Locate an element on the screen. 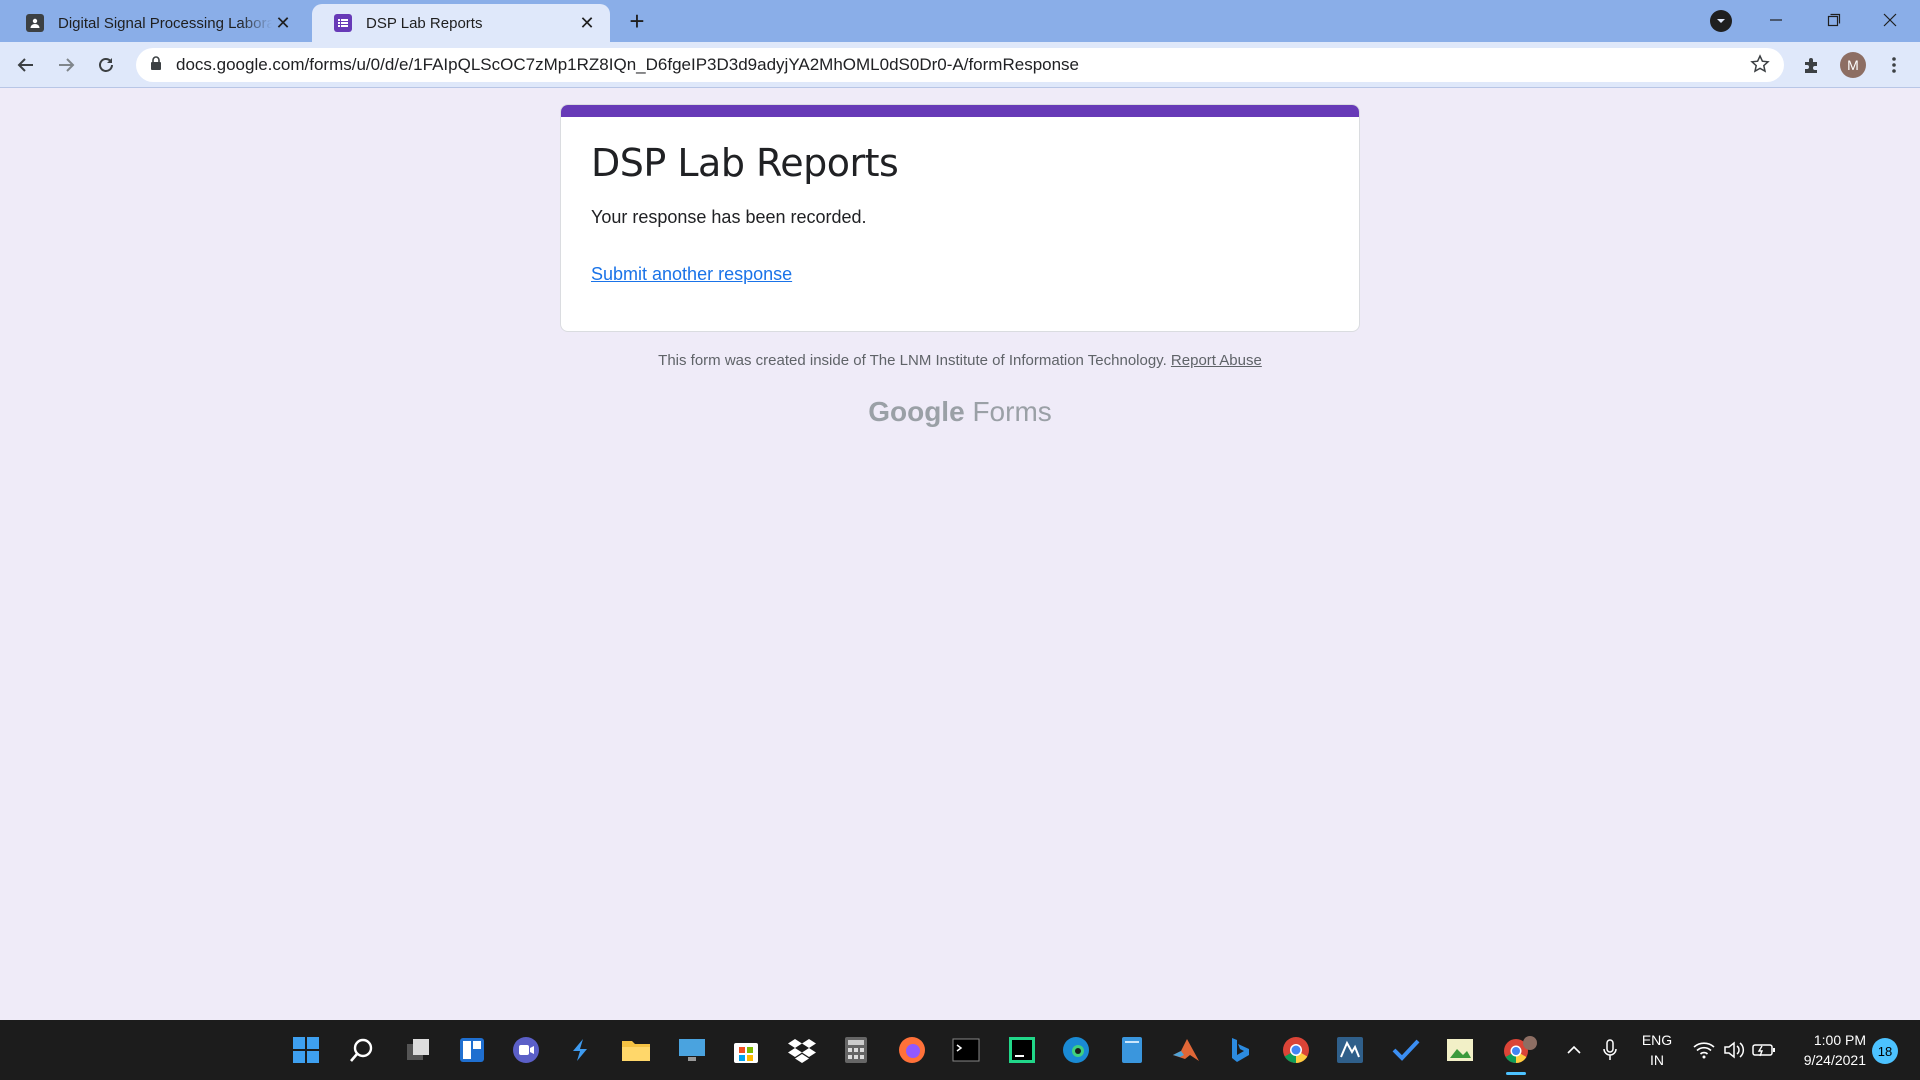  battery-icon is located at coordinates (1764, 1050).